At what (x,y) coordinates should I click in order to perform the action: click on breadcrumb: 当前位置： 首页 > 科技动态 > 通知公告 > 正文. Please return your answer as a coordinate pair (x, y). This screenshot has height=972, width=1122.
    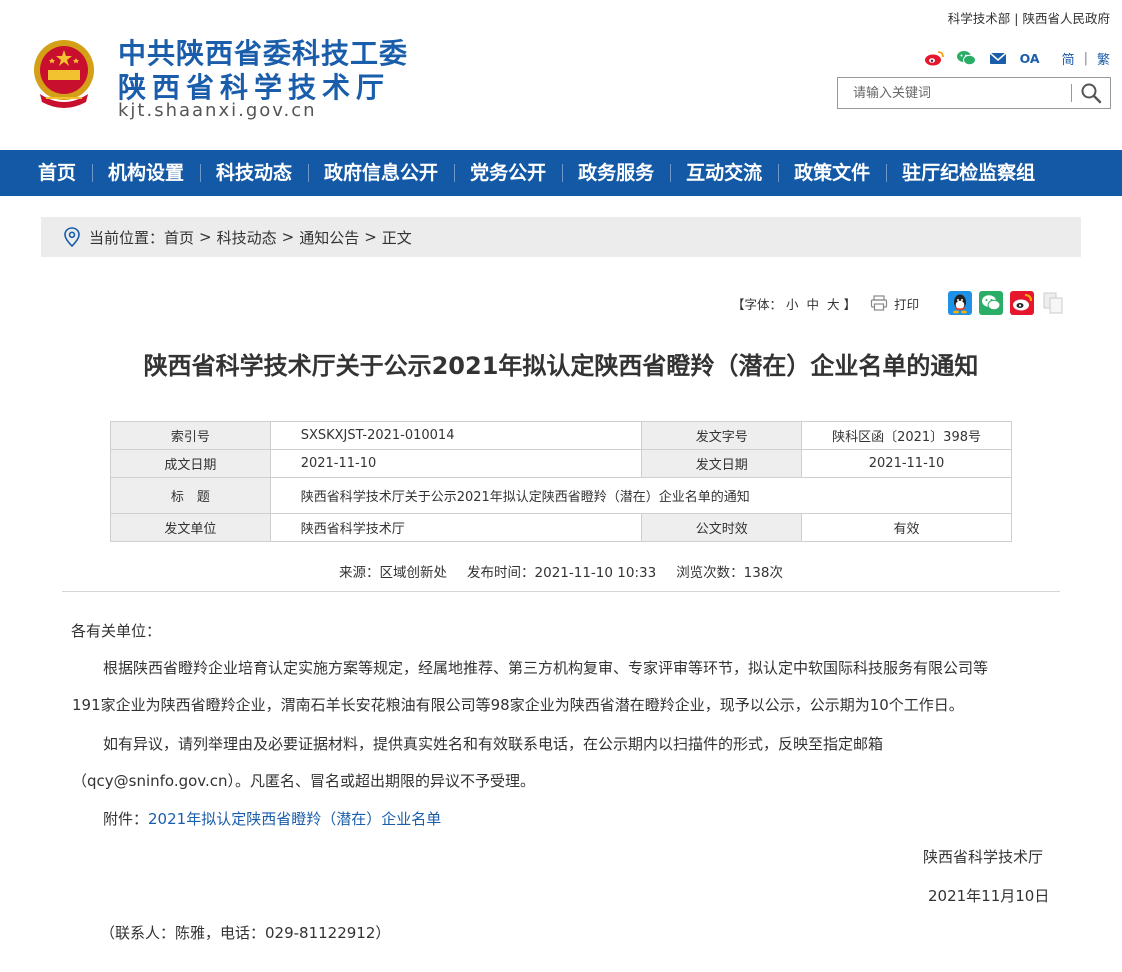
    Looking at the image, I should click on (561, 237).